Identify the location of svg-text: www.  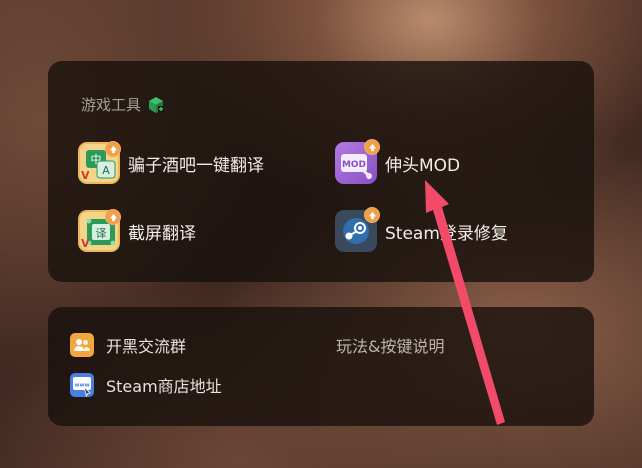
(81, 386).